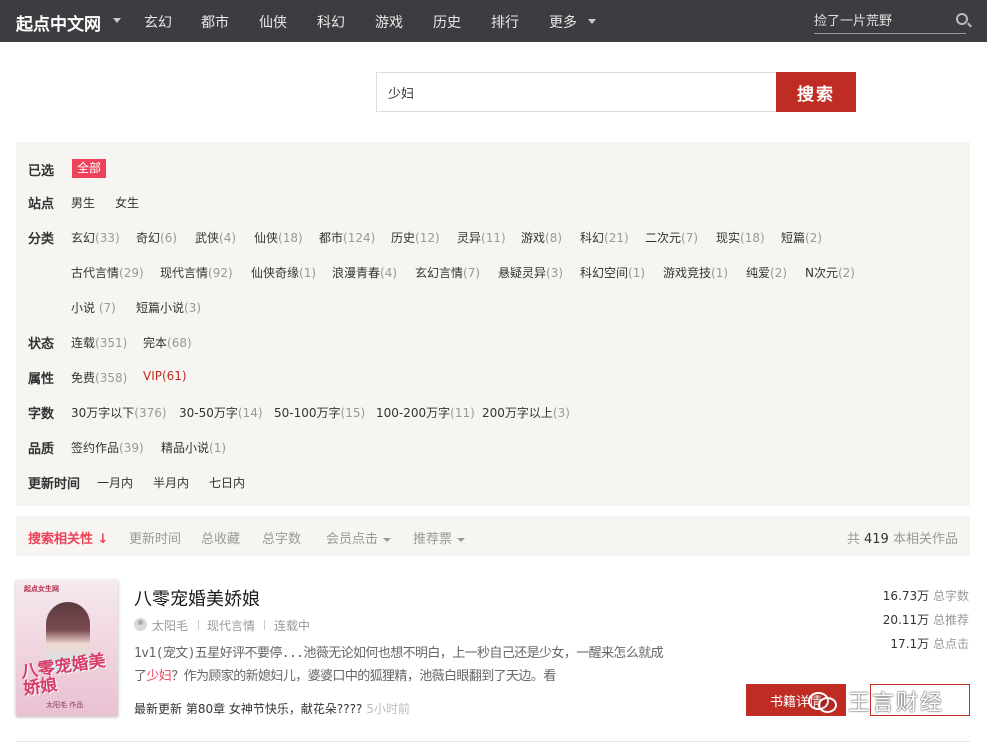 This screenshot has height=745, width=987. I want to click on filter-wordcount-option: 30-50万字(14), so click(221, 412).